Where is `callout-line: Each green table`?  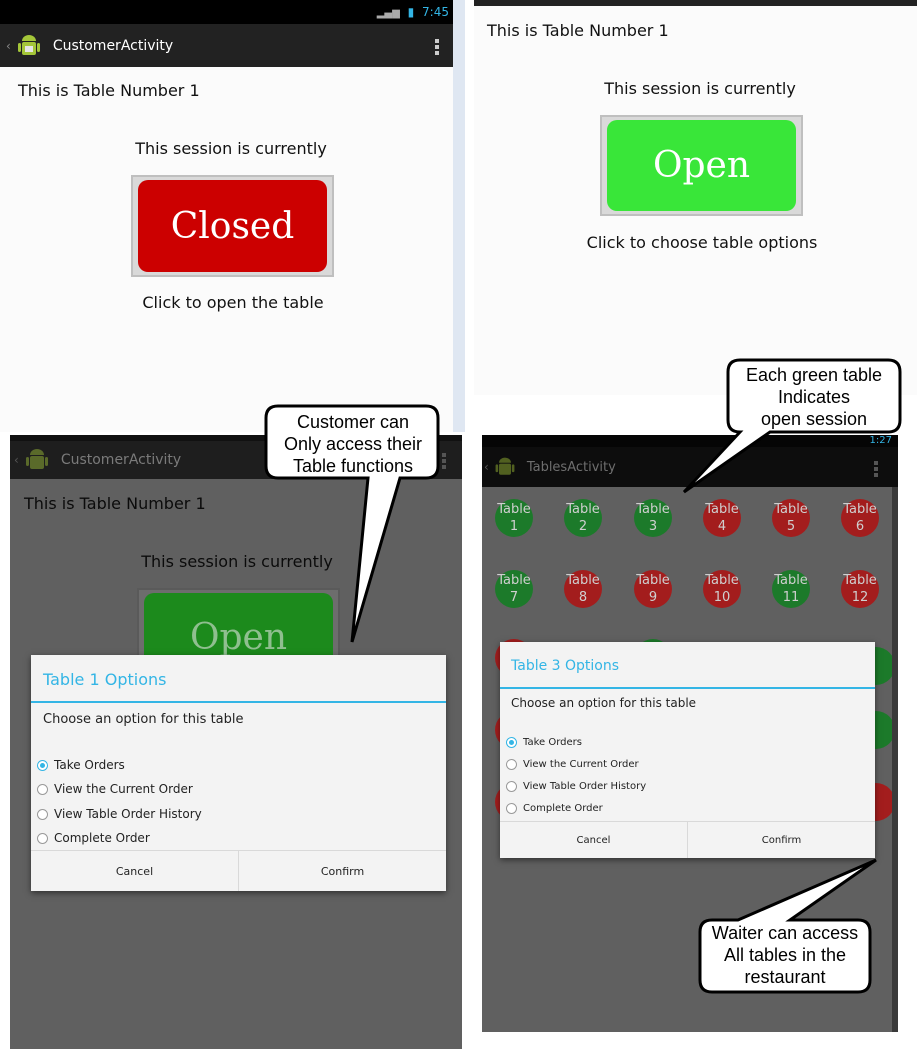 callout-line: Each green table is located at coordinates (814, 375).